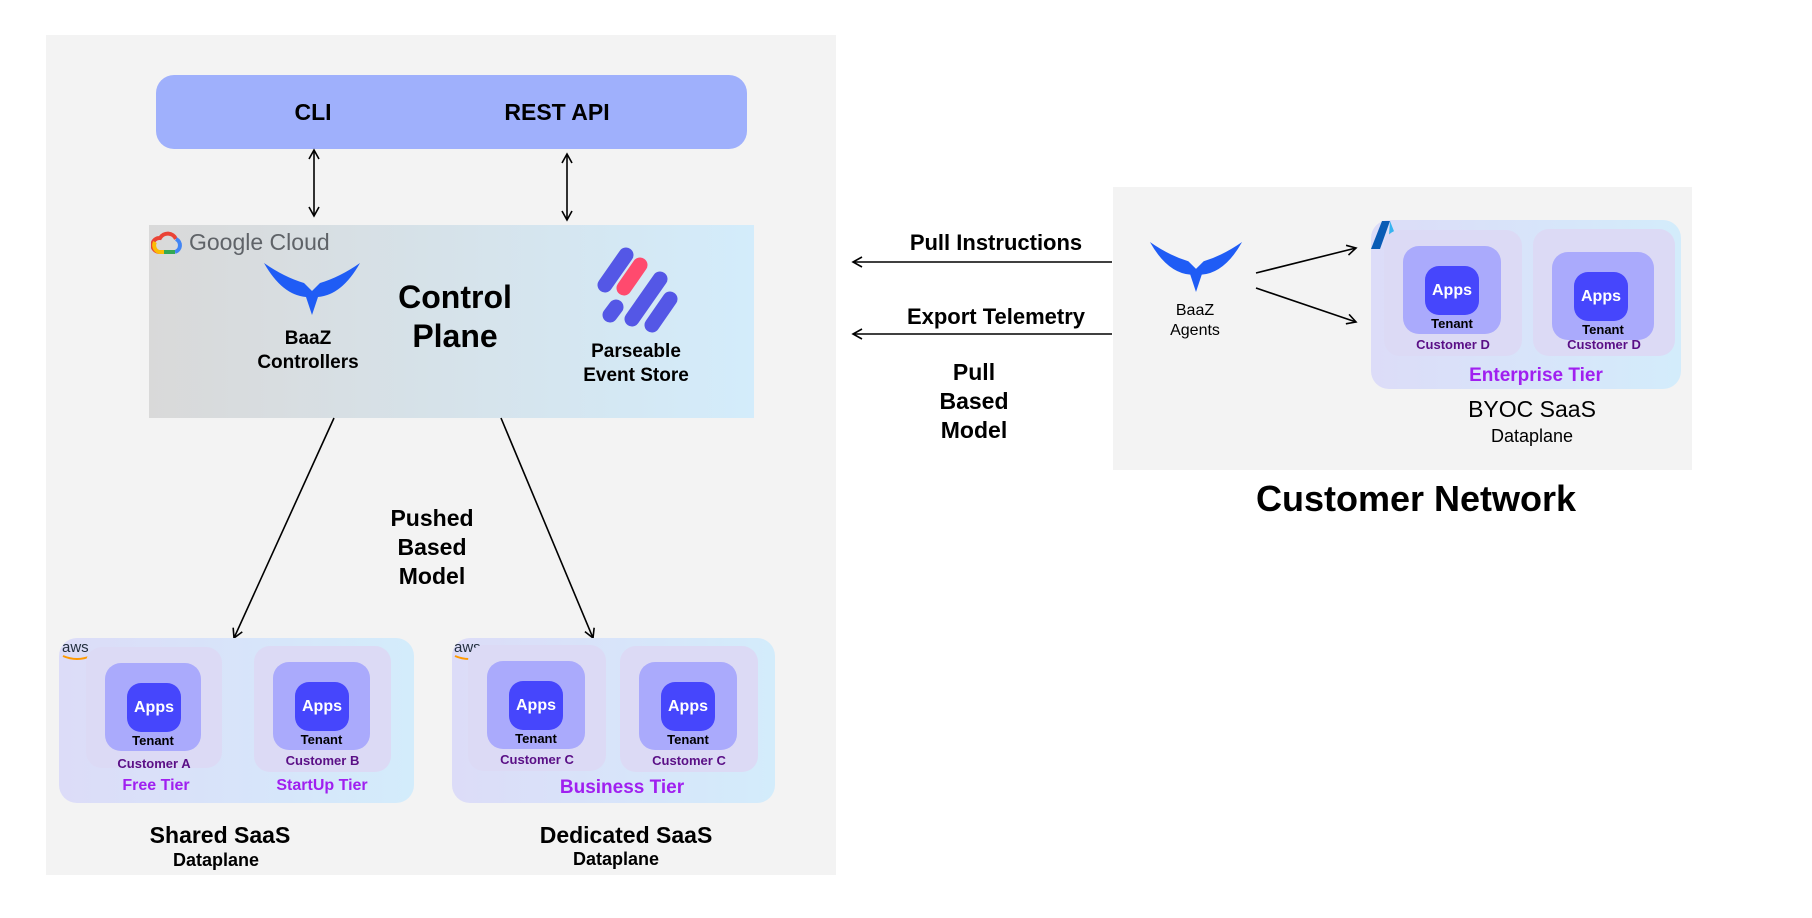  I want to click on dedicated-saas-title: Dedicated SaaS, so click(626, 835).